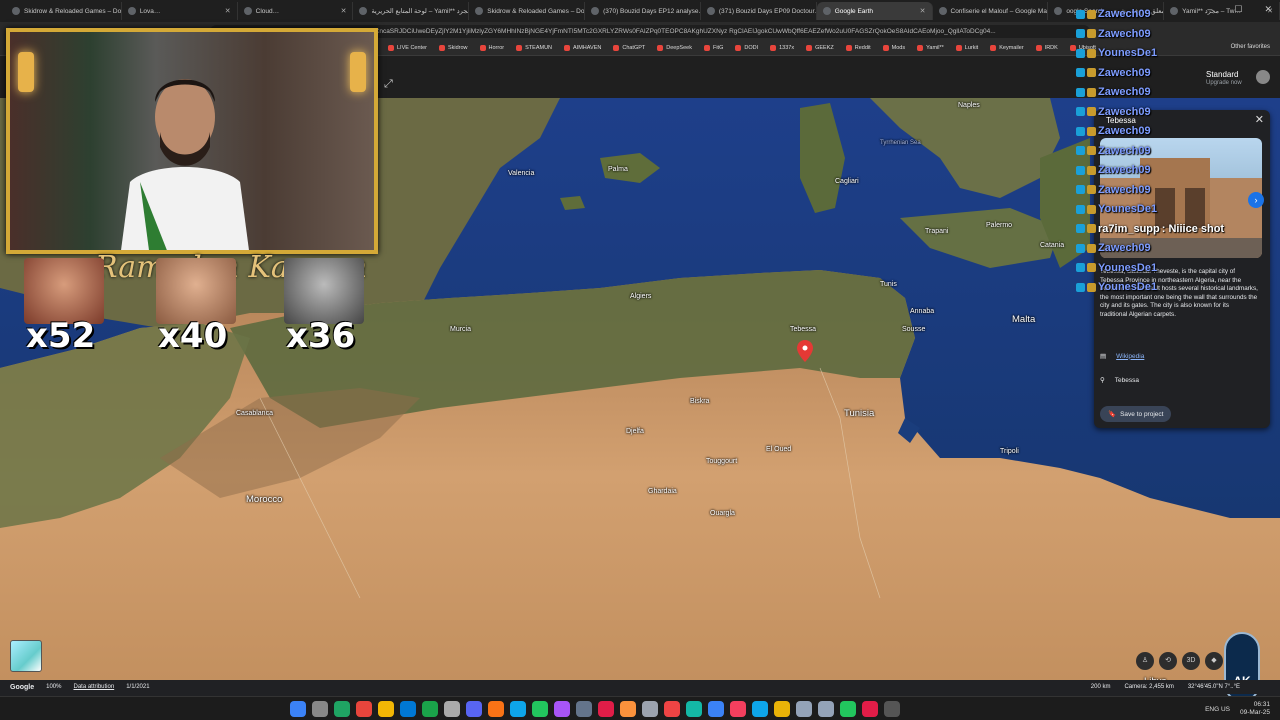 The width and height of the screenshot is (1280, 720). Describe the element at coordinates (1129, 229) in the screenshot. I see `chat-username: ra7im_supp` at that location.